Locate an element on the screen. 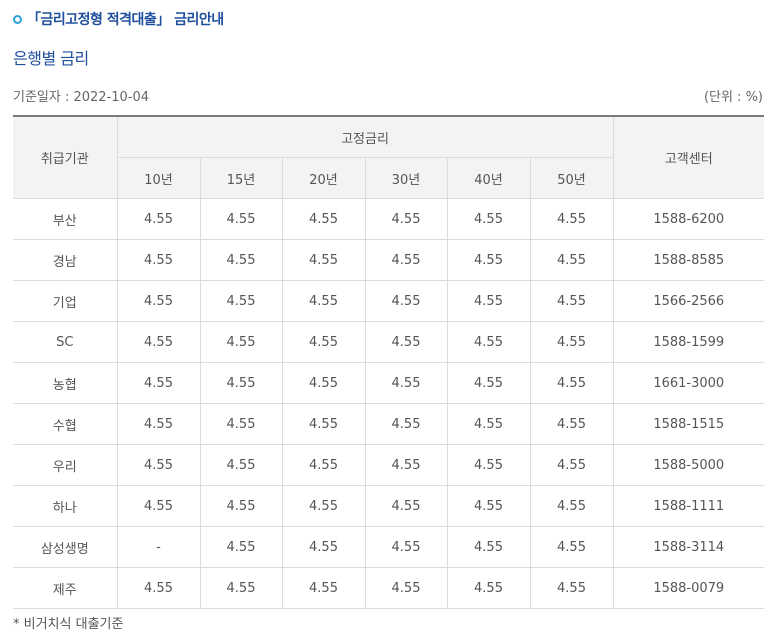 The height and width of the screenshot is (634, 784). bank-name: 삼성생명 is located at coordinates (65, 547).